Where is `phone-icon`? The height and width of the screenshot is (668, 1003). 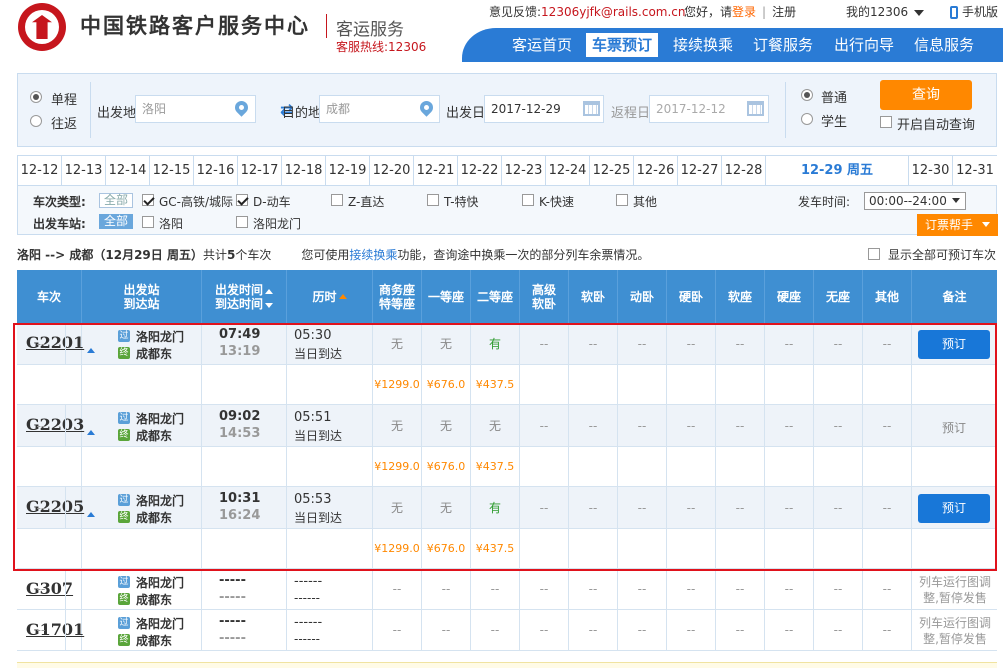 phone-icon is located at coordinates (954, 12).